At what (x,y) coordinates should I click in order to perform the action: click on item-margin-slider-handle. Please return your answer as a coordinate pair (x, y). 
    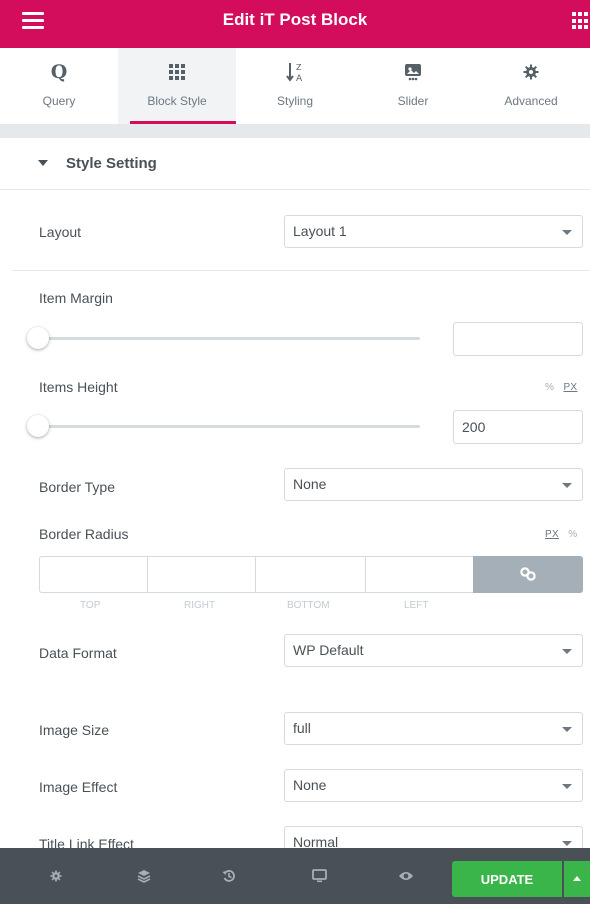
    Looking at the image, I should click on (38, 338).